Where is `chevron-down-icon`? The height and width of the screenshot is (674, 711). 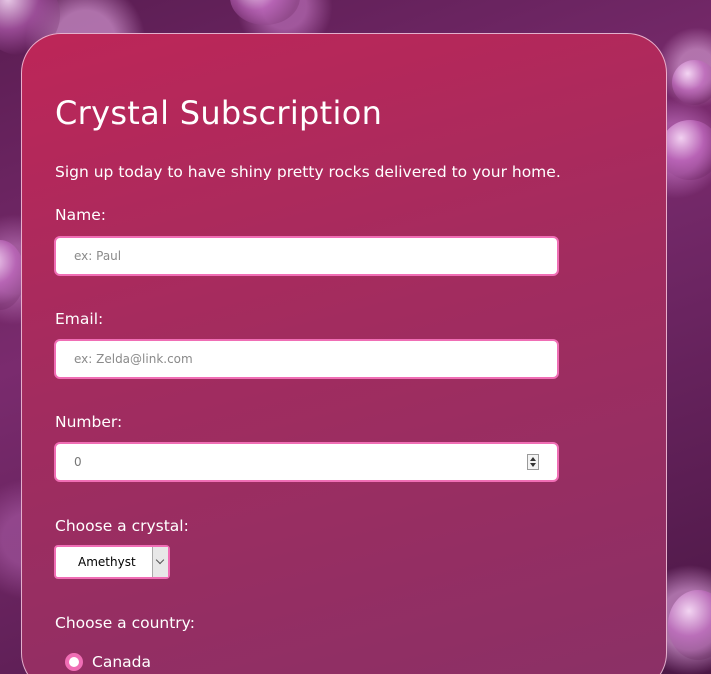
chevron-down-icon is located at coordinates (160, 562).